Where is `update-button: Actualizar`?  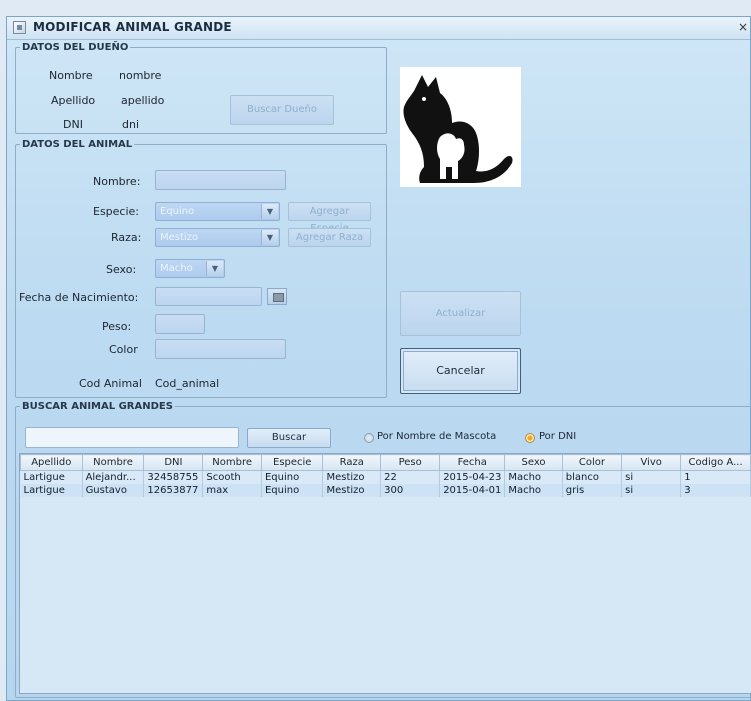 update-button: Actualizar is located at coordinates (460, 313).